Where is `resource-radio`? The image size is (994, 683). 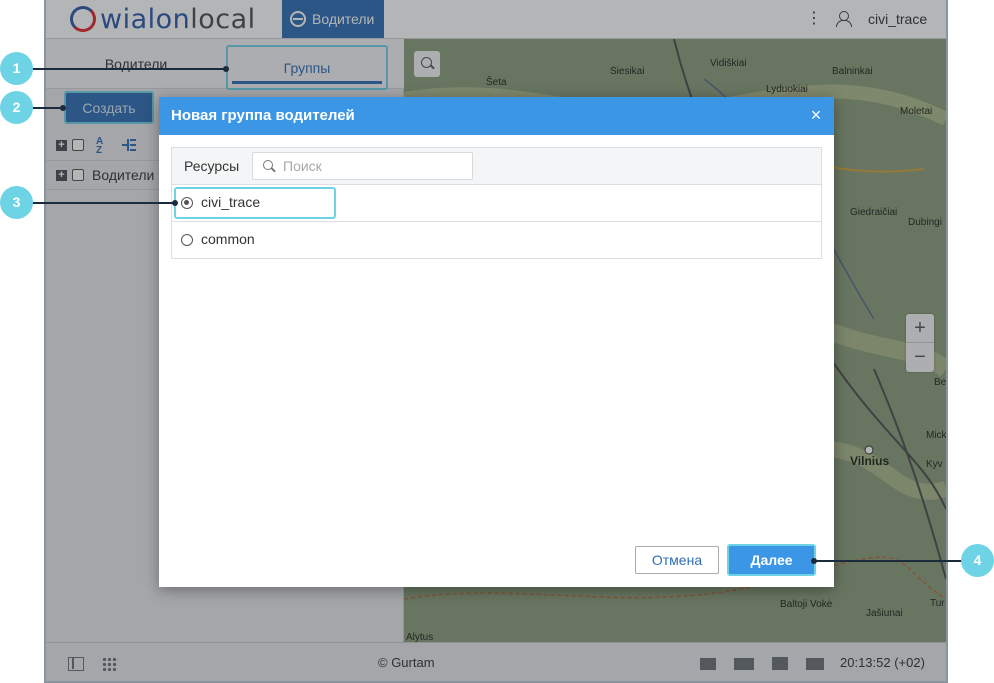 resource-radio is located at coordinates (187, 240).